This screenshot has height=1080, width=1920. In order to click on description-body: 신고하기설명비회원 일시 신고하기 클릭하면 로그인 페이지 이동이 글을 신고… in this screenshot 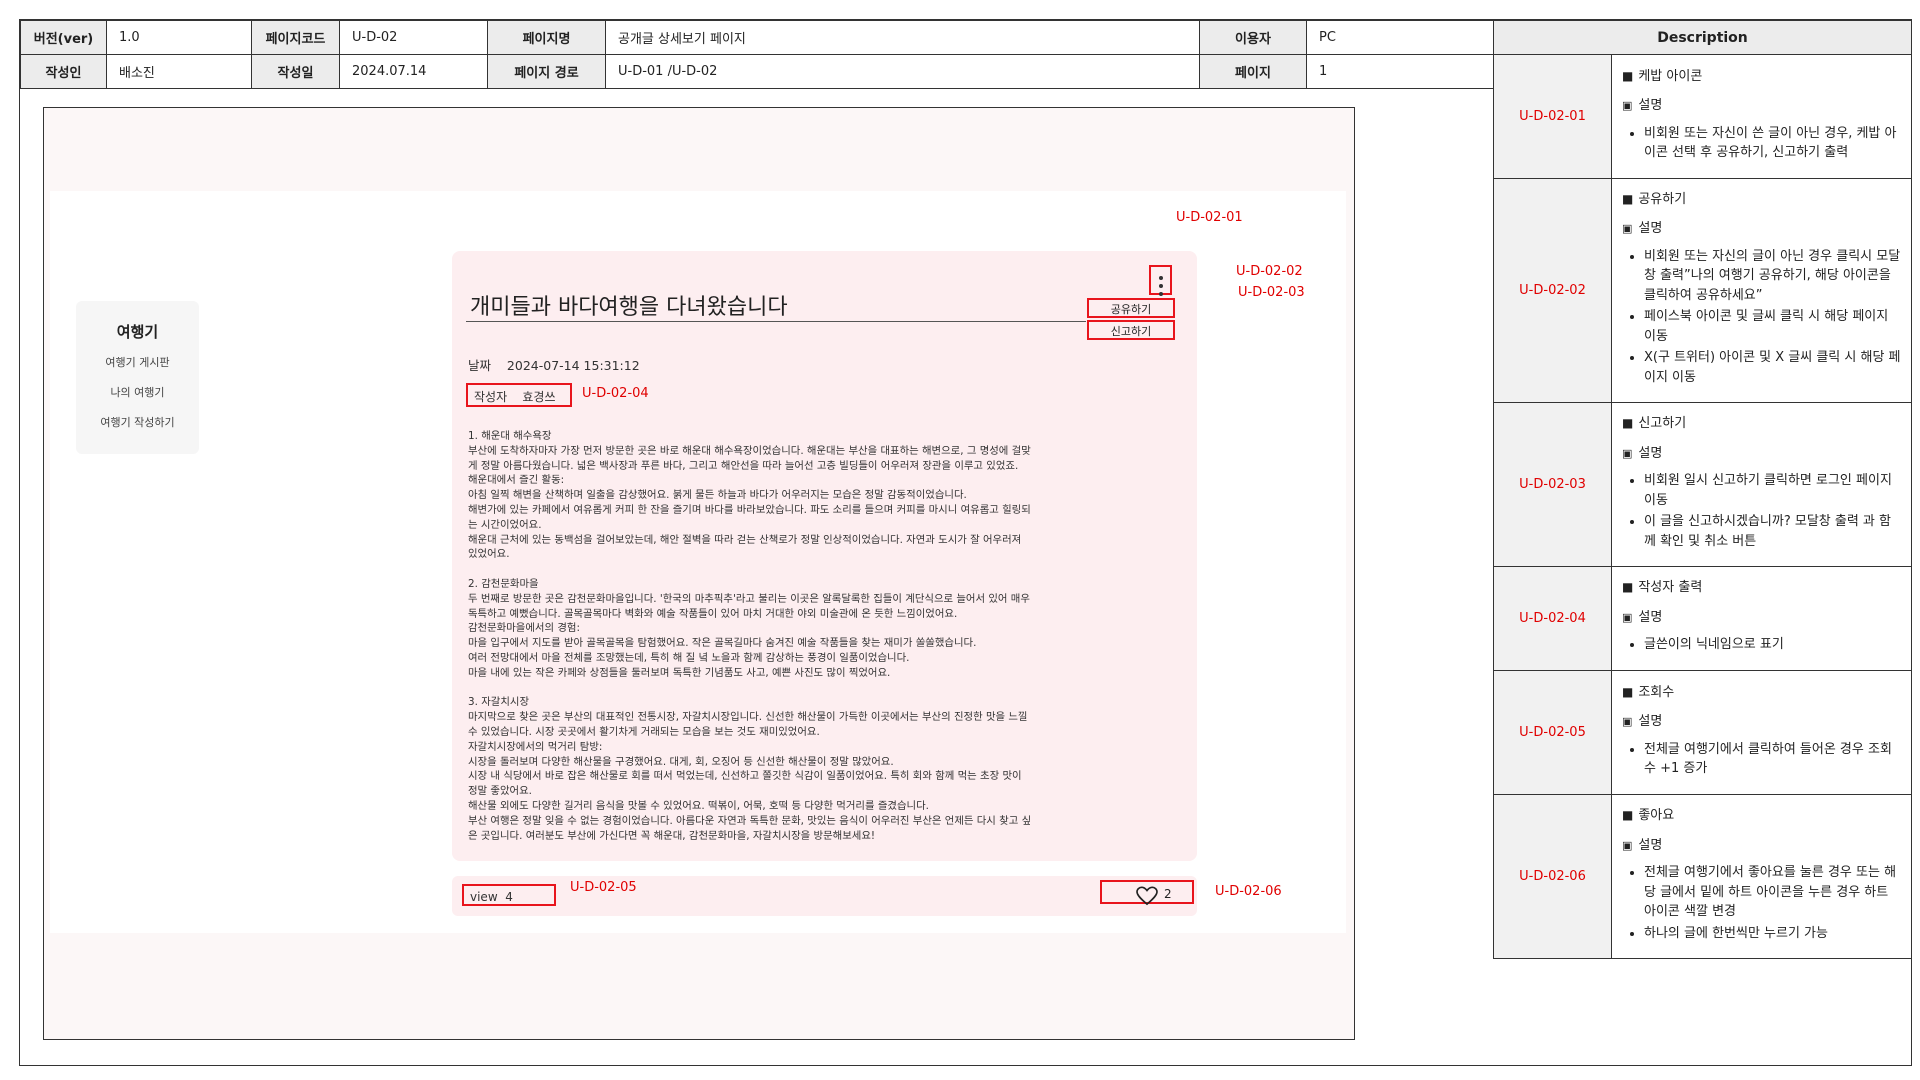, I will do `click(1761, 484)`.